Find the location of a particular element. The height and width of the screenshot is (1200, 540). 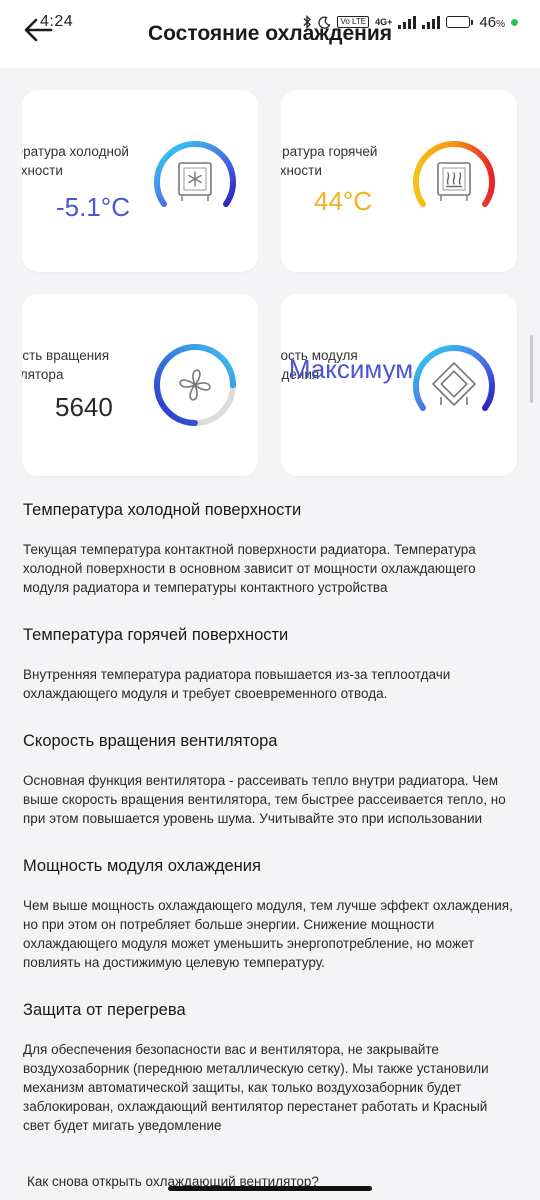

snowflake-icon is located at coordinates (195, 181).